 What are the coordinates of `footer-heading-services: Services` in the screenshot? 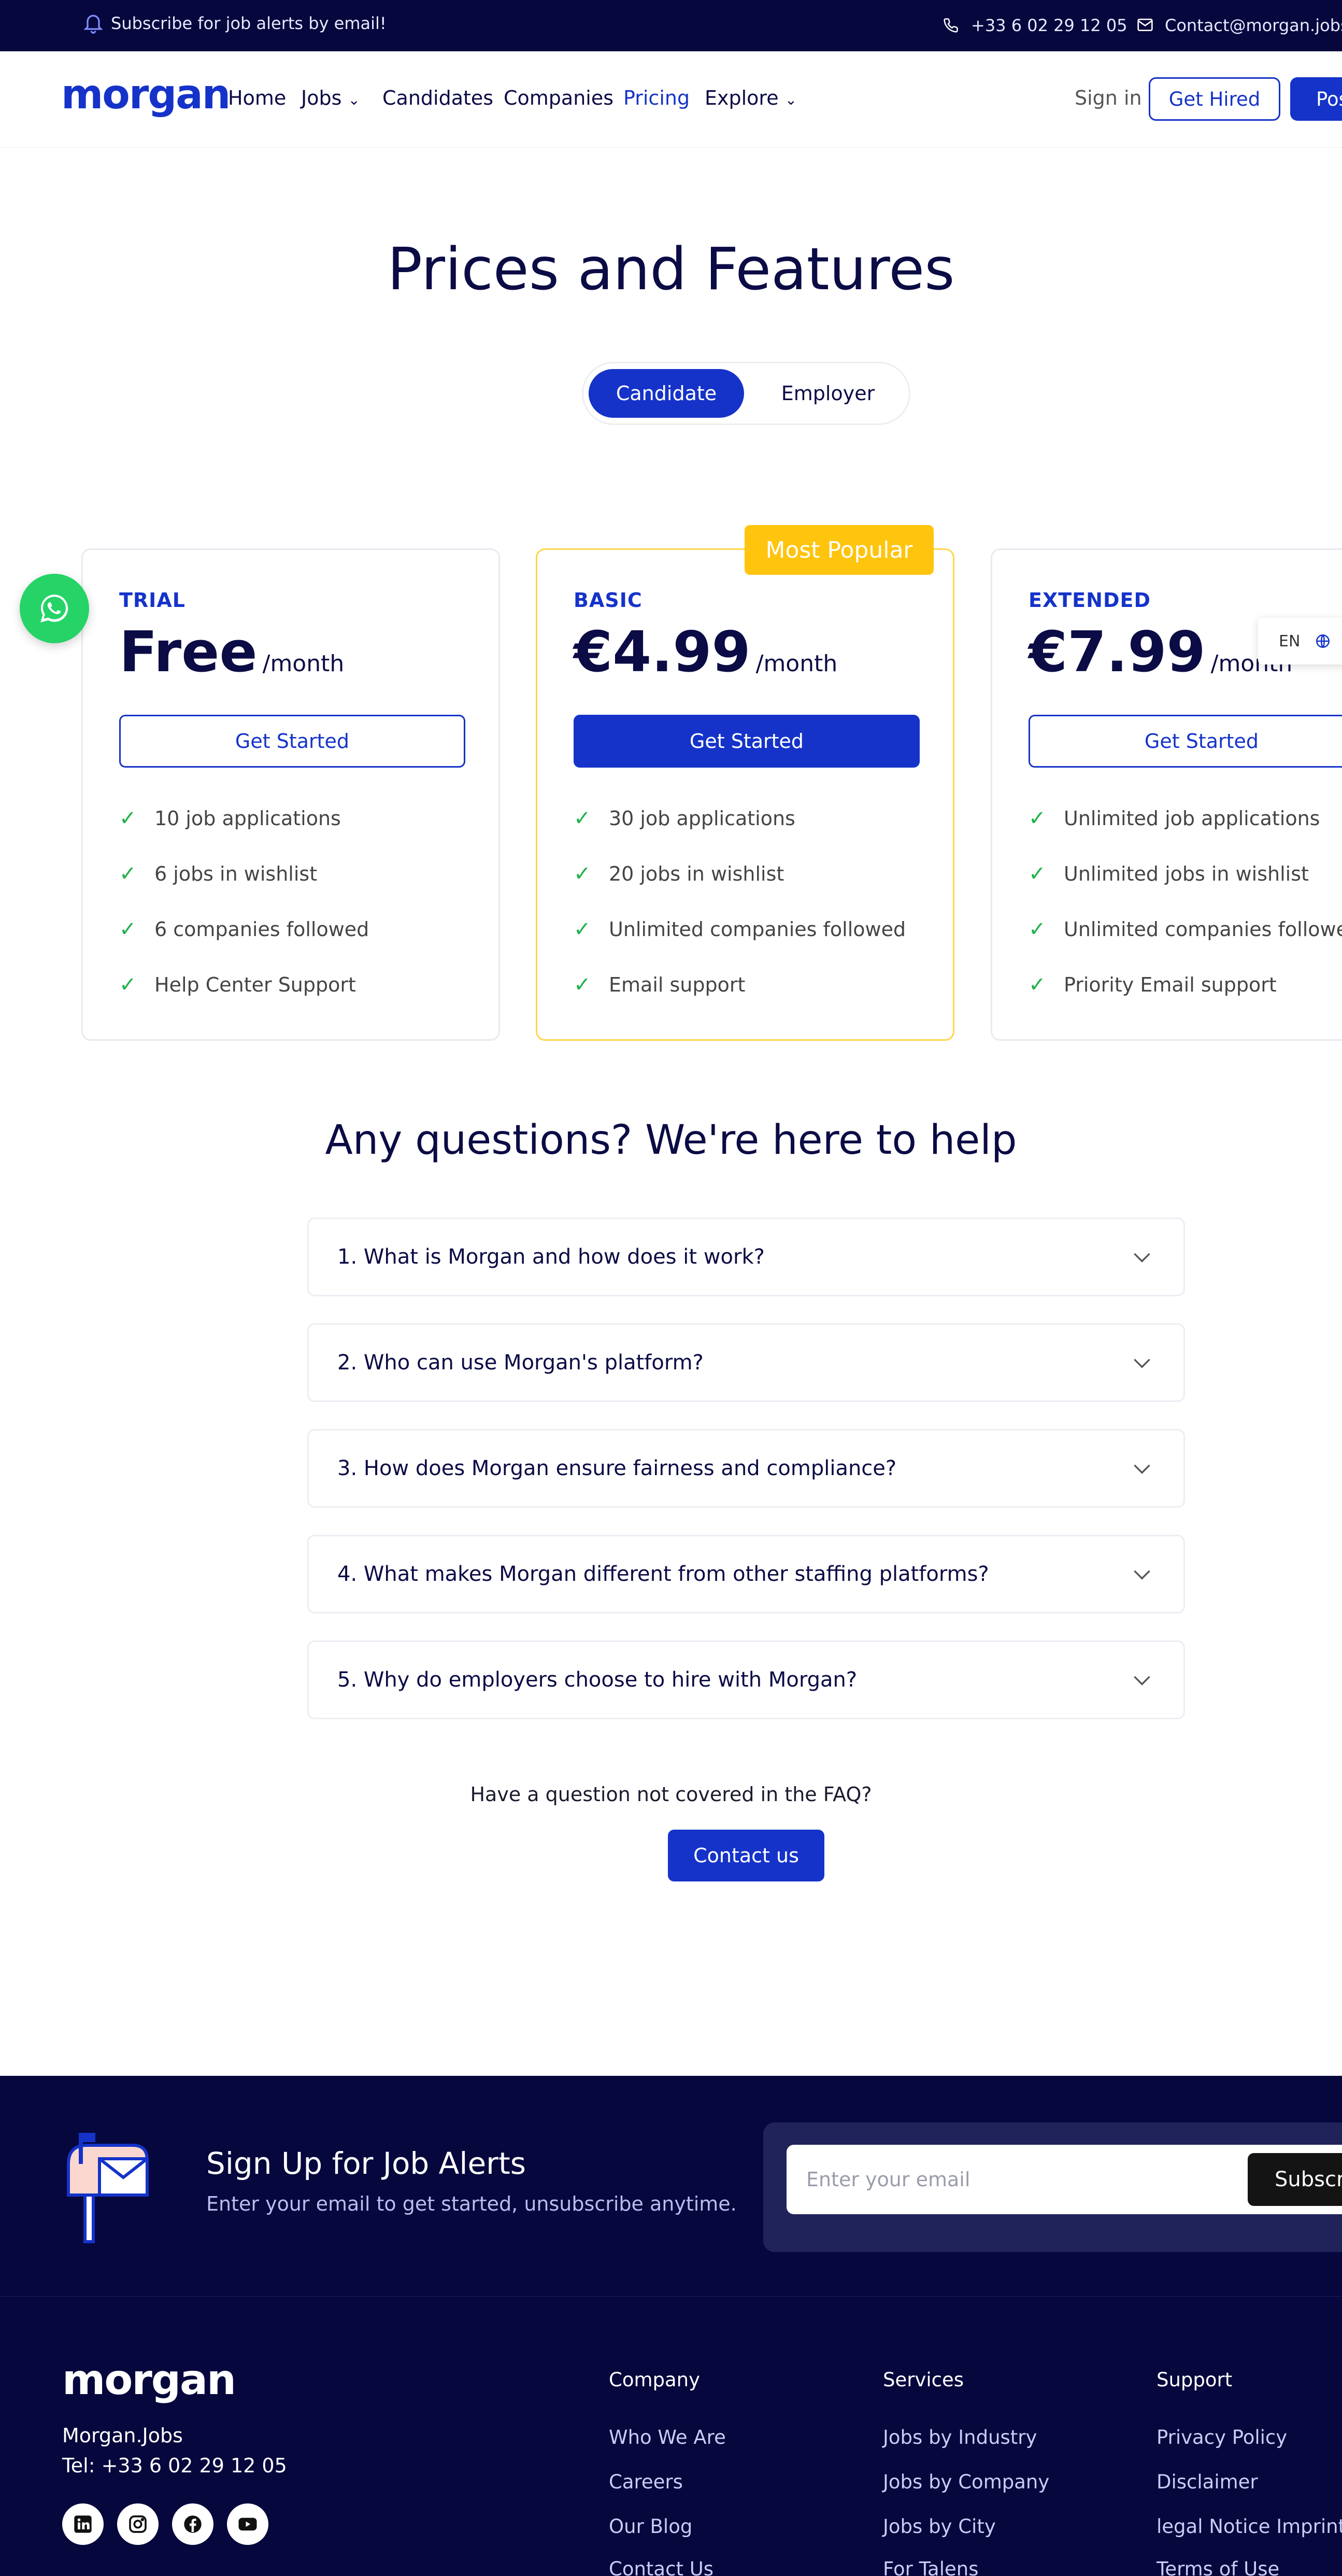 It's located at (924, 2380).